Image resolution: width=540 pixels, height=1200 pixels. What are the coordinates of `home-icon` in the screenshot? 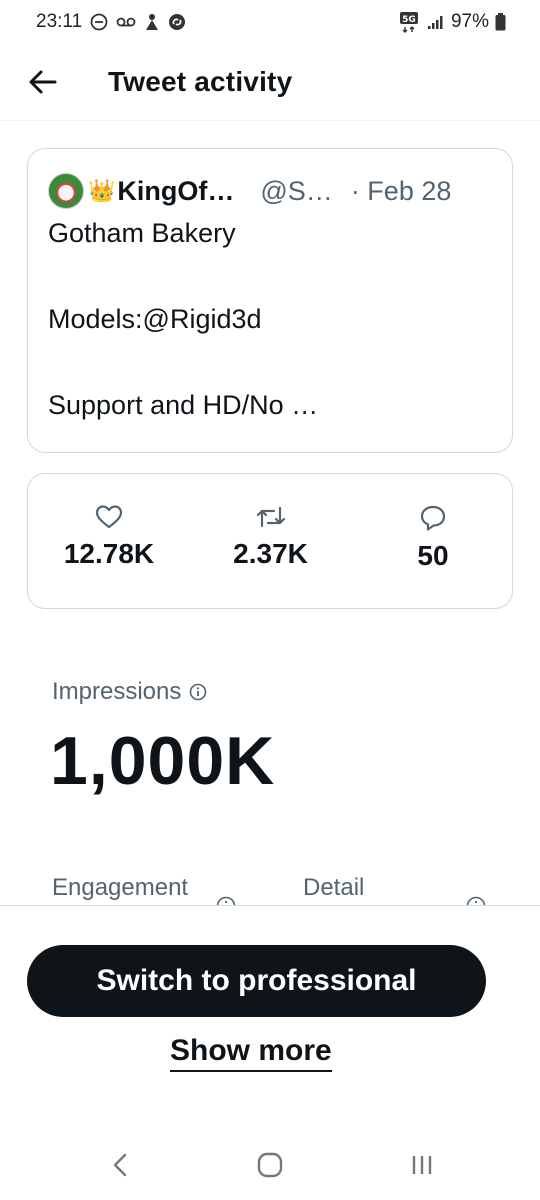 It's located at (270, 1165).